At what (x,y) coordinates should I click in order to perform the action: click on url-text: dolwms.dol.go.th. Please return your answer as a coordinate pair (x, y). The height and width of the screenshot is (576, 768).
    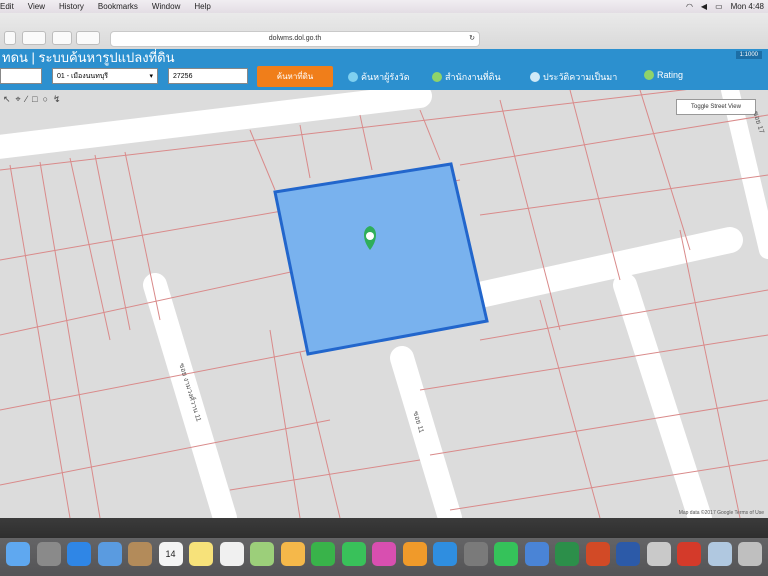
    Looking at the image, I should click on (295, 38).